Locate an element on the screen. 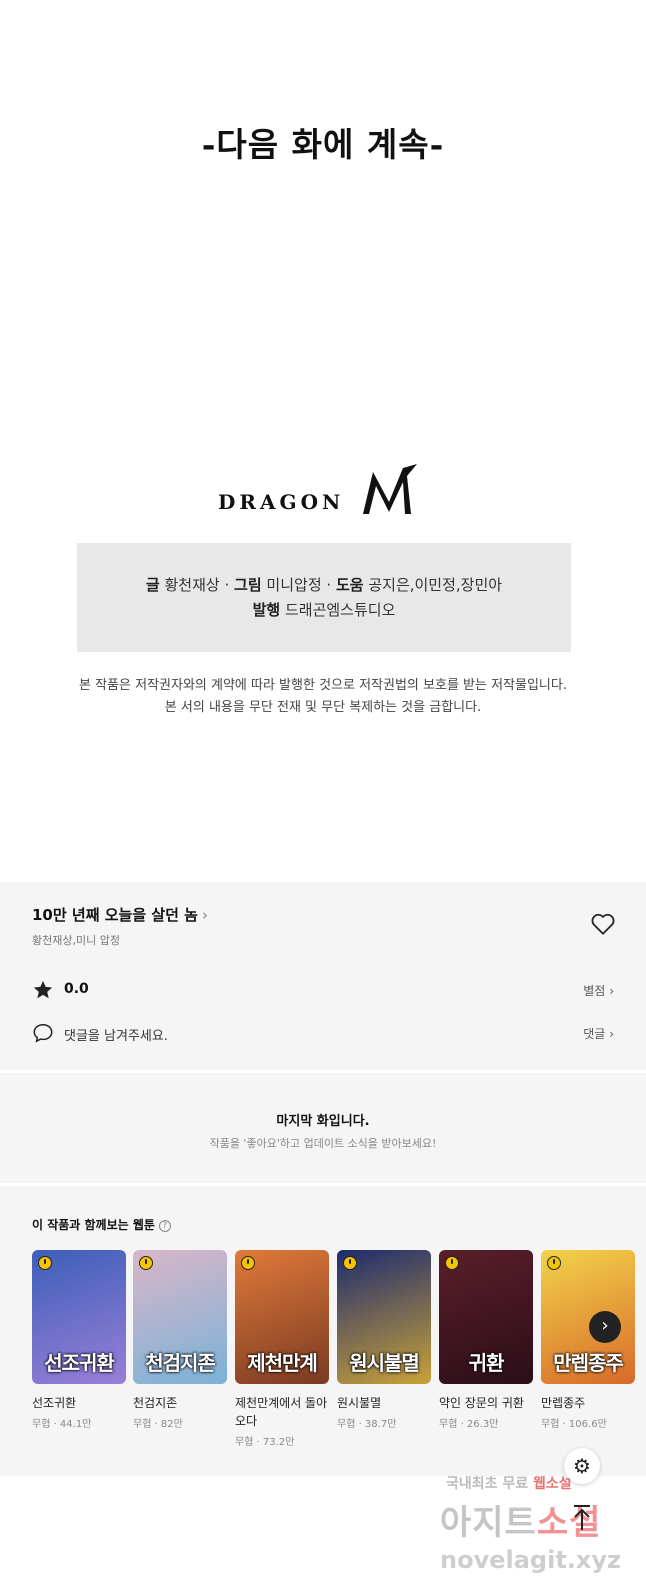  rec-meta: 무협 · 73.2만 is located at coordinates (265, 1442).